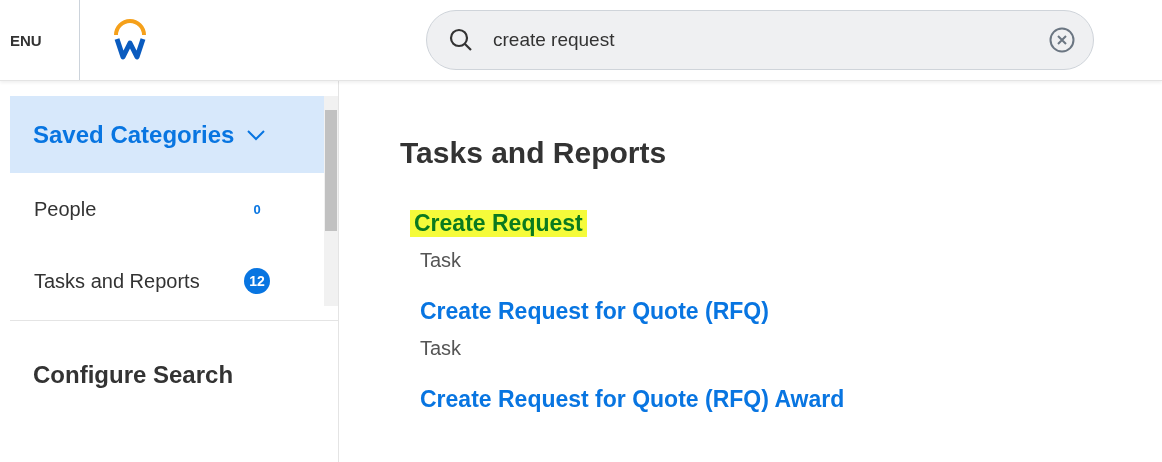 This screenshot has width=1162, height=462. What do you see at coordinates (257, 209) in the screenshot?
I see `count-label: 0` at bounding box center [257, 209].